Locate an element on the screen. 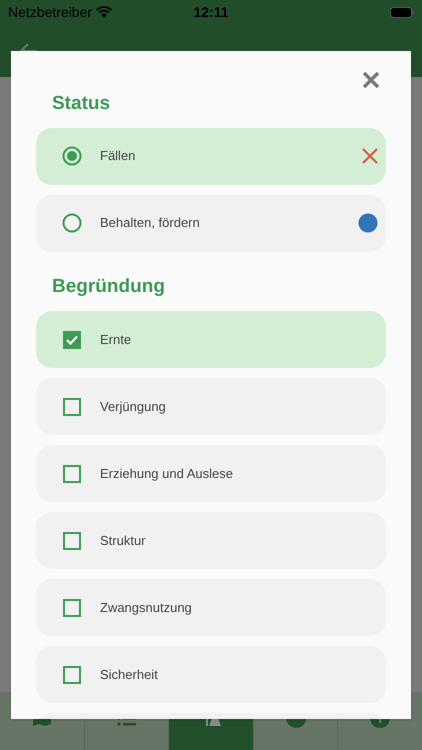 The height and width of the screenshot is (750, 422). option-label: Erziehung und Auslese is located at coordinates (167, 473).